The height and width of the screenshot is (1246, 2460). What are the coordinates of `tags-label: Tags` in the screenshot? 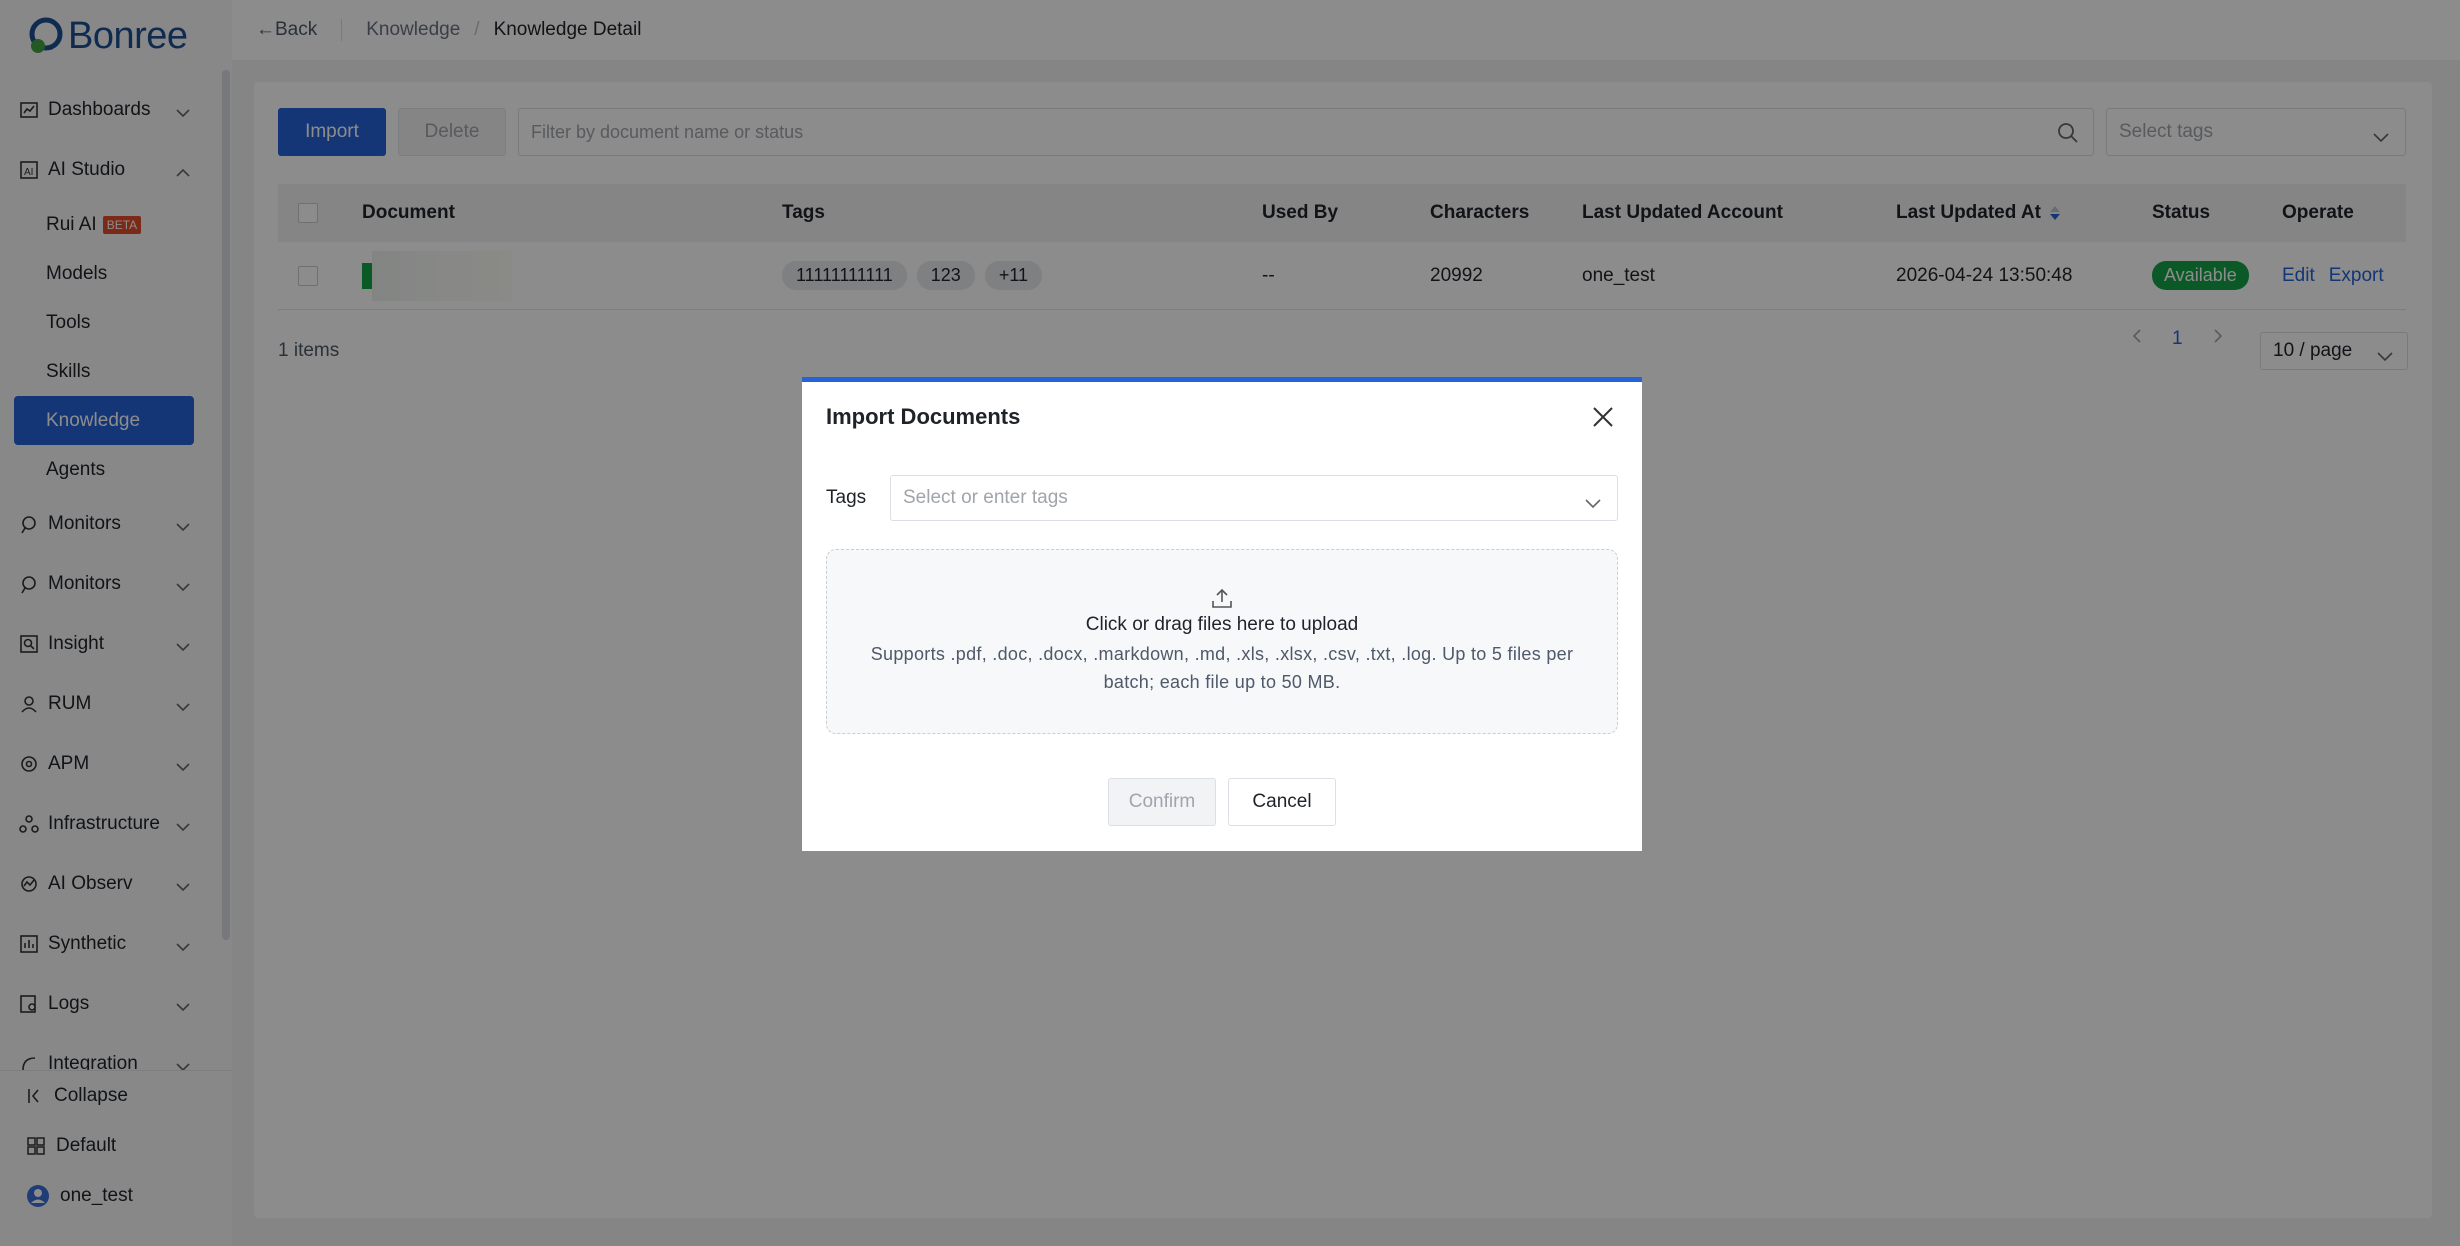 It's located at (846, 497).